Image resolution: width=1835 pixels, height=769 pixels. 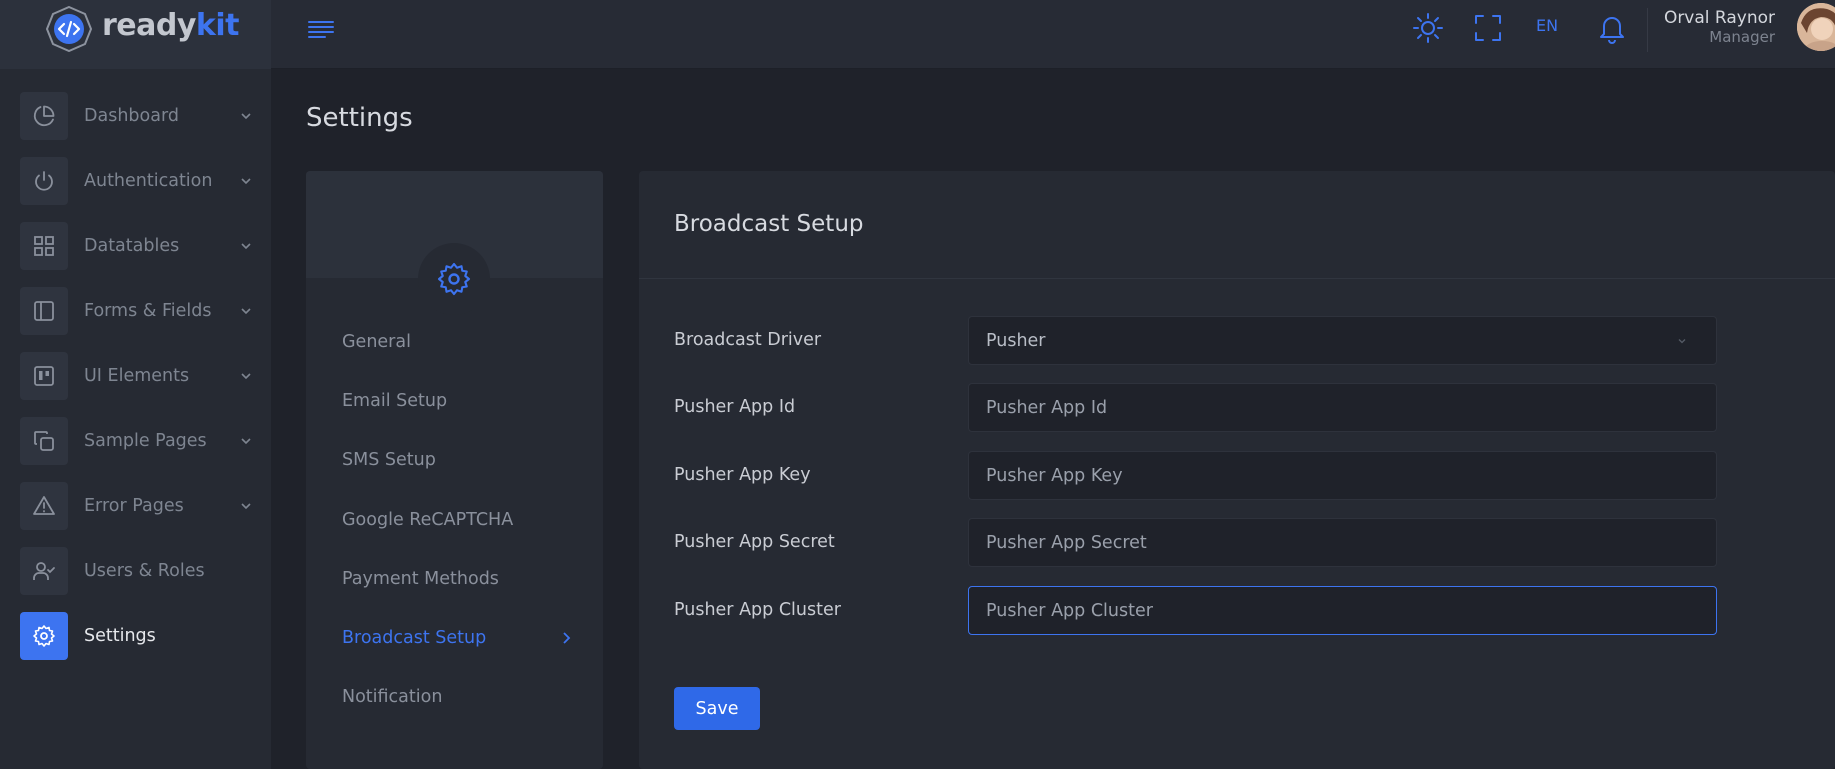 What do you see at coordinates (458, 520) in the screenshot?
I see `settings-nav-google-recaptcha: Google ReCAPTCHA` at bounding box center [458, 520].